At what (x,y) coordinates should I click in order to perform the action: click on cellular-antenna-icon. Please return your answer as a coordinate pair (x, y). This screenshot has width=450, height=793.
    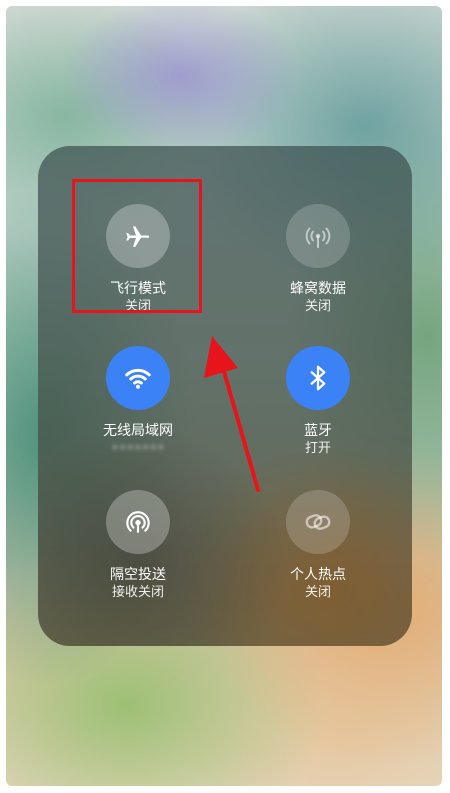
    Looking at the image, I should click on (318, 238).